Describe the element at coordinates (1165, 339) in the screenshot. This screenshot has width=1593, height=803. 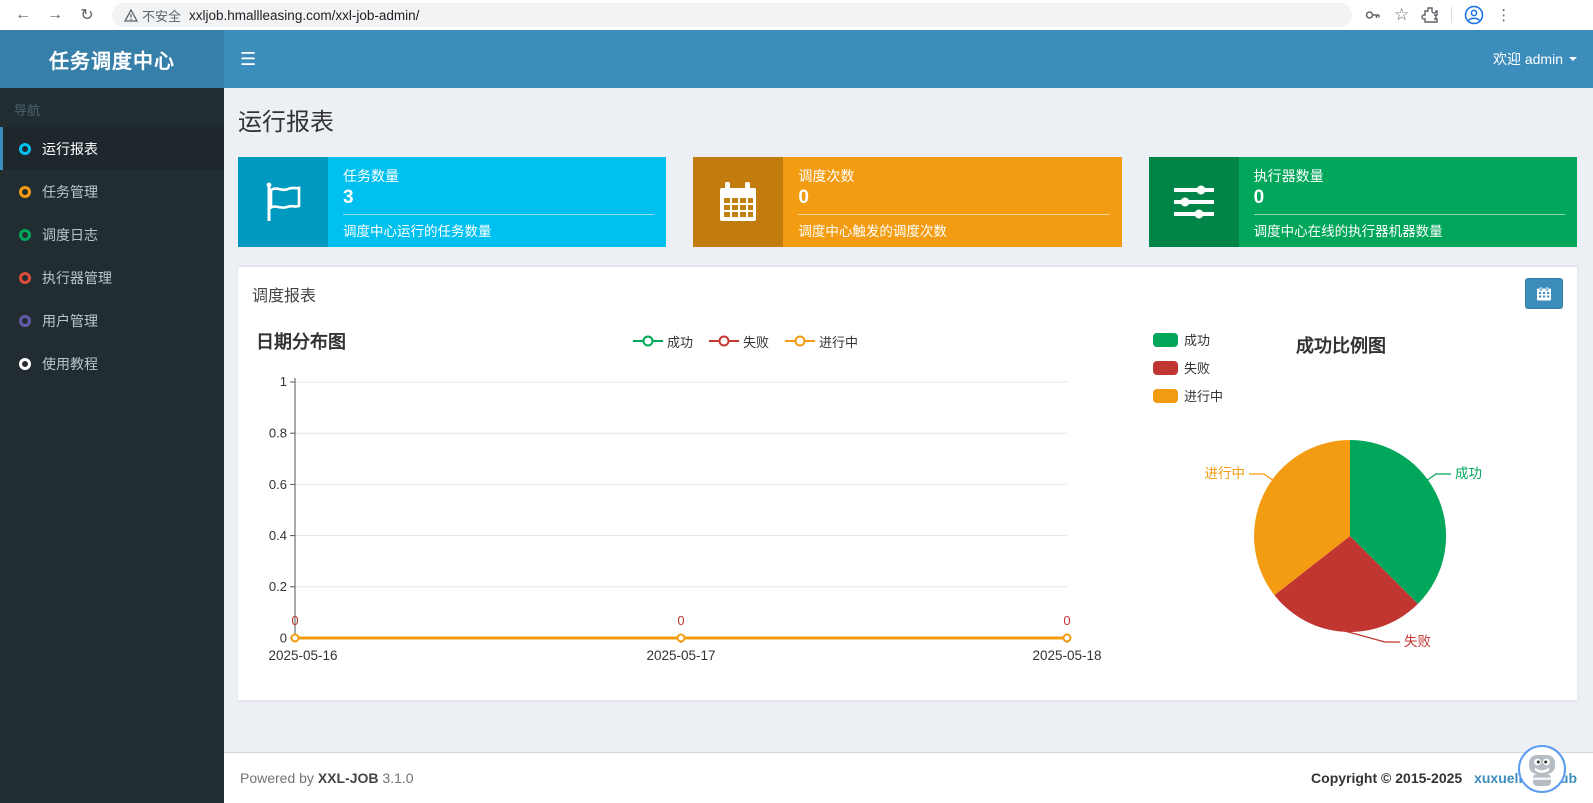
I see `legend-swatch` at that location.